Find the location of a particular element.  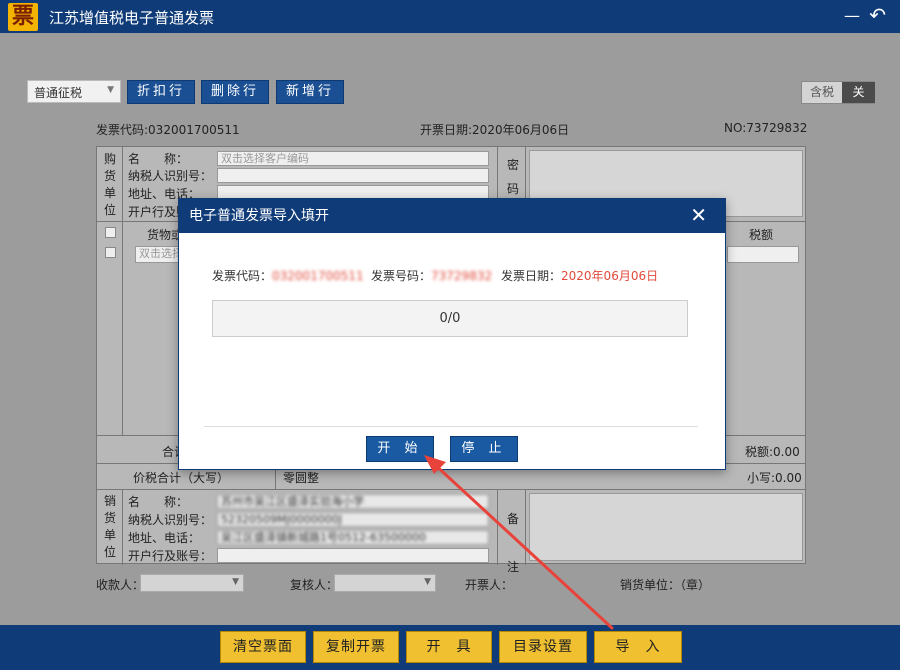

dialog-date-info: 发票日期：2020年06月06日 is located at coordinates (579, 275).